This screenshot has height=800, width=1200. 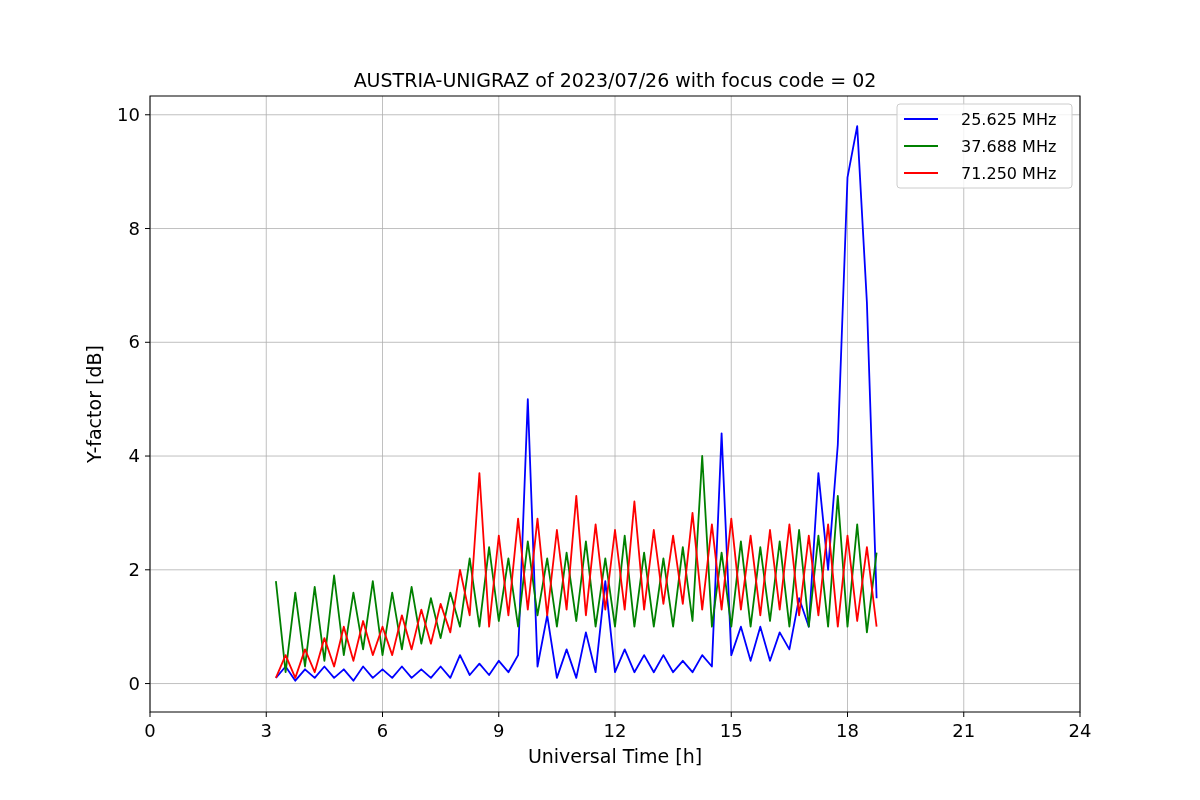 What do you see at coordinates (499, 730) in the screenshot?
I see `x-tick-label: 9` at bounding box center [499, 730].